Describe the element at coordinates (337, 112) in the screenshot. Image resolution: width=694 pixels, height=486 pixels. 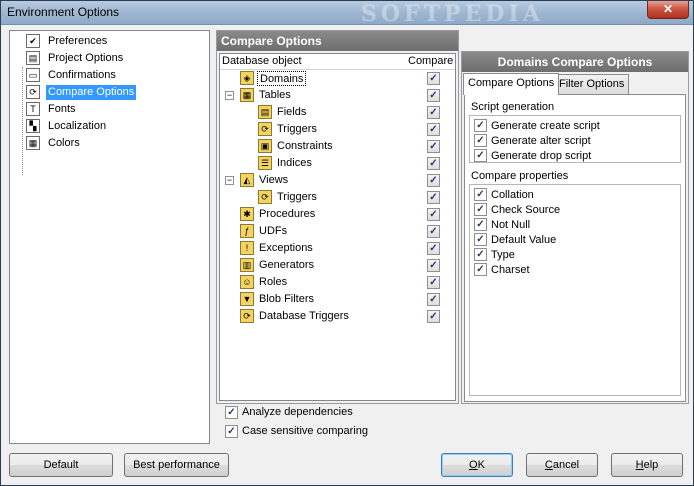
I see `tree-row: ▤ Fields ✓` at that location.